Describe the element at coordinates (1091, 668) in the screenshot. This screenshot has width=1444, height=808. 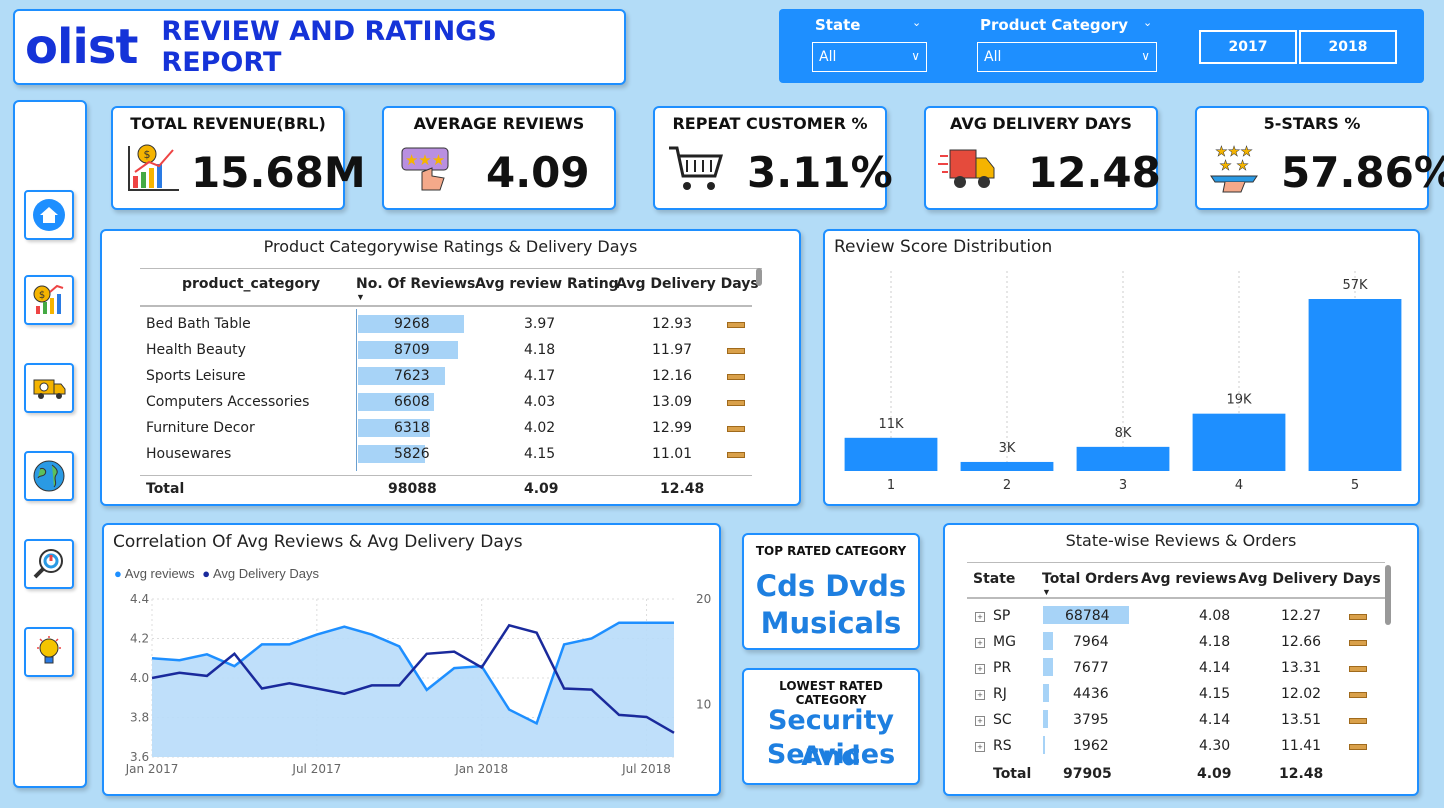
I see `cell-orders: 7677` at that location.